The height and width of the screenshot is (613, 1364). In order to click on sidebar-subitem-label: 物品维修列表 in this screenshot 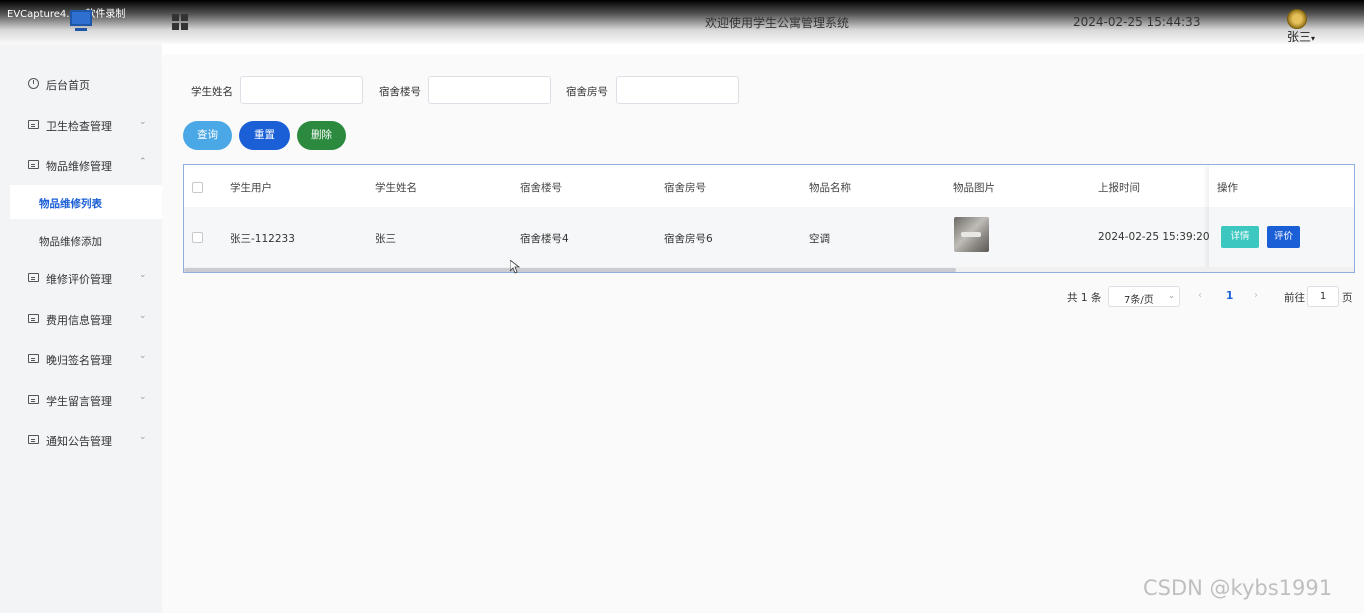, I will do `click(70, 204)`.